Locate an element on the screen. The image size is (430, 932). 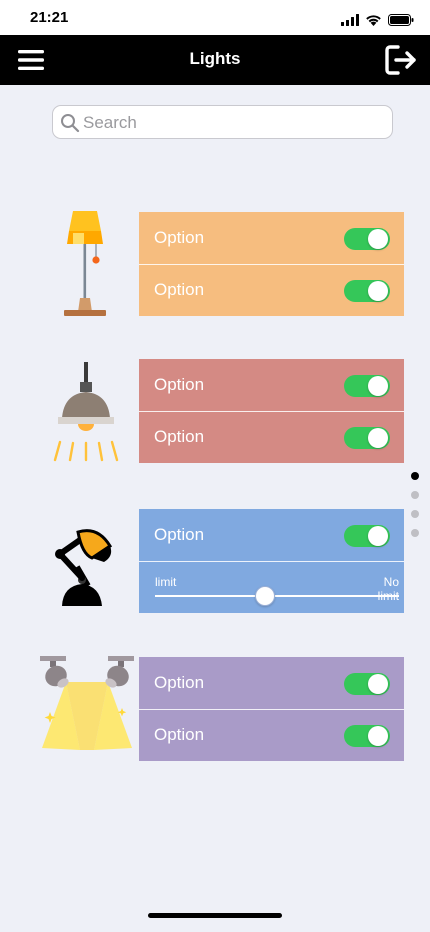
home-indicator is located at coordinates (215, 915).